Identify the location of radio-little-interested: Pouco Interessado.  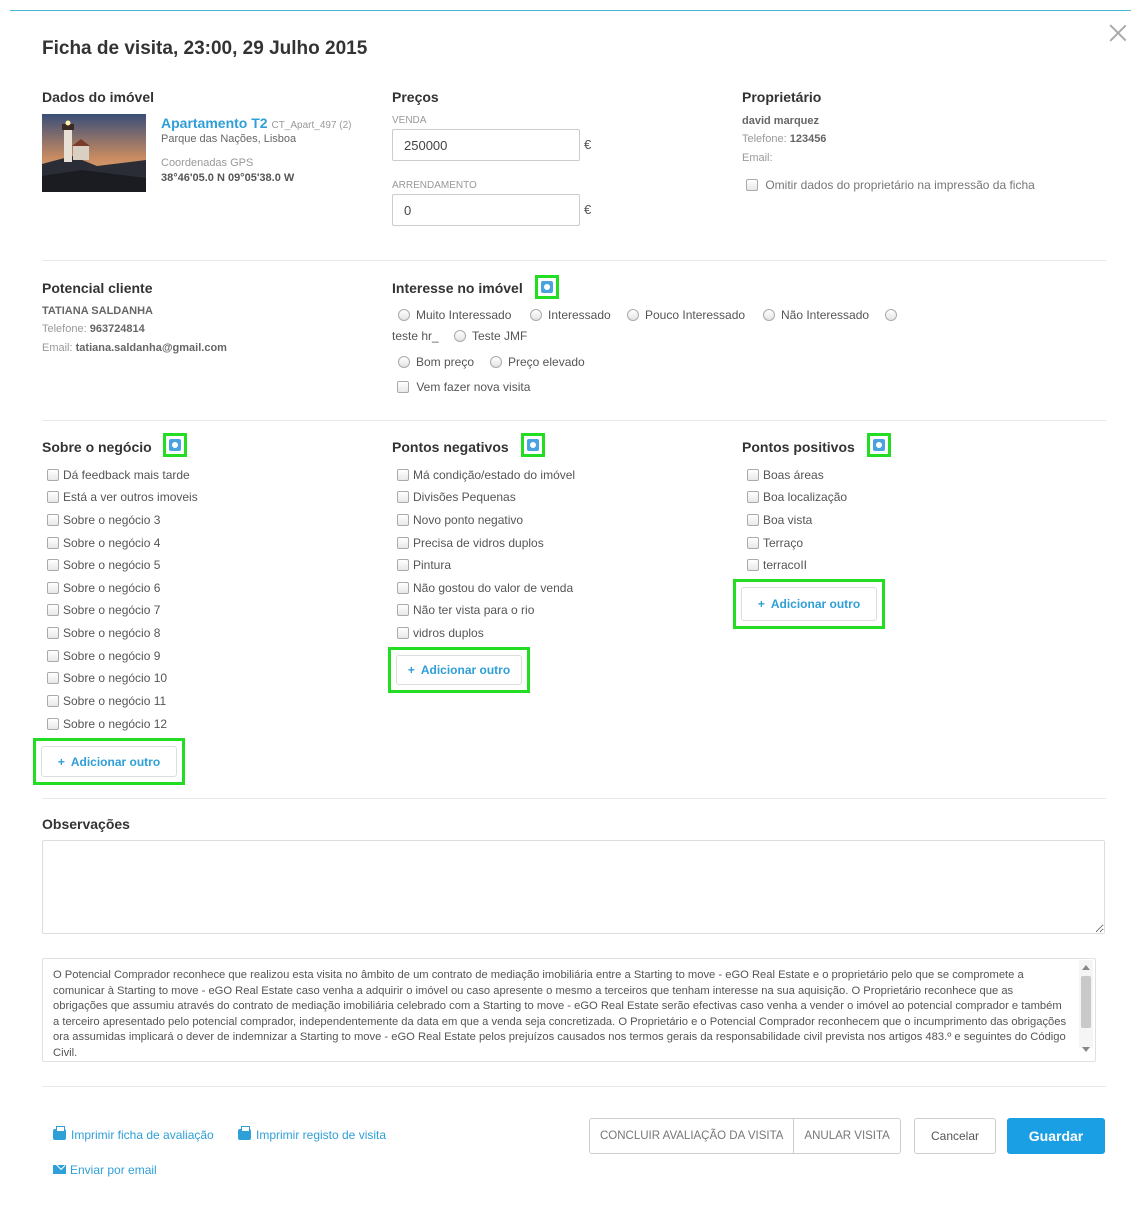
(686, 315).